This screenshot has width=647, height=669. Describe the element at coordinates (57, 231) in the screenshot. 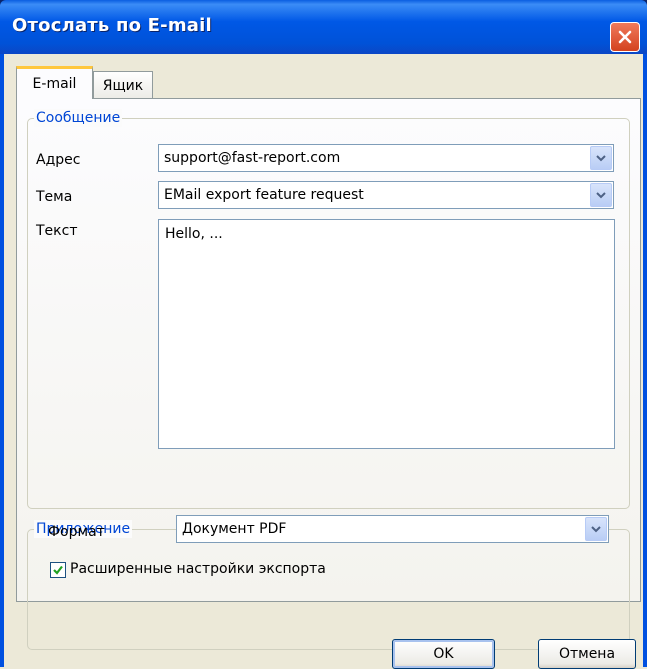

I see `text-label: Текст` at that location.